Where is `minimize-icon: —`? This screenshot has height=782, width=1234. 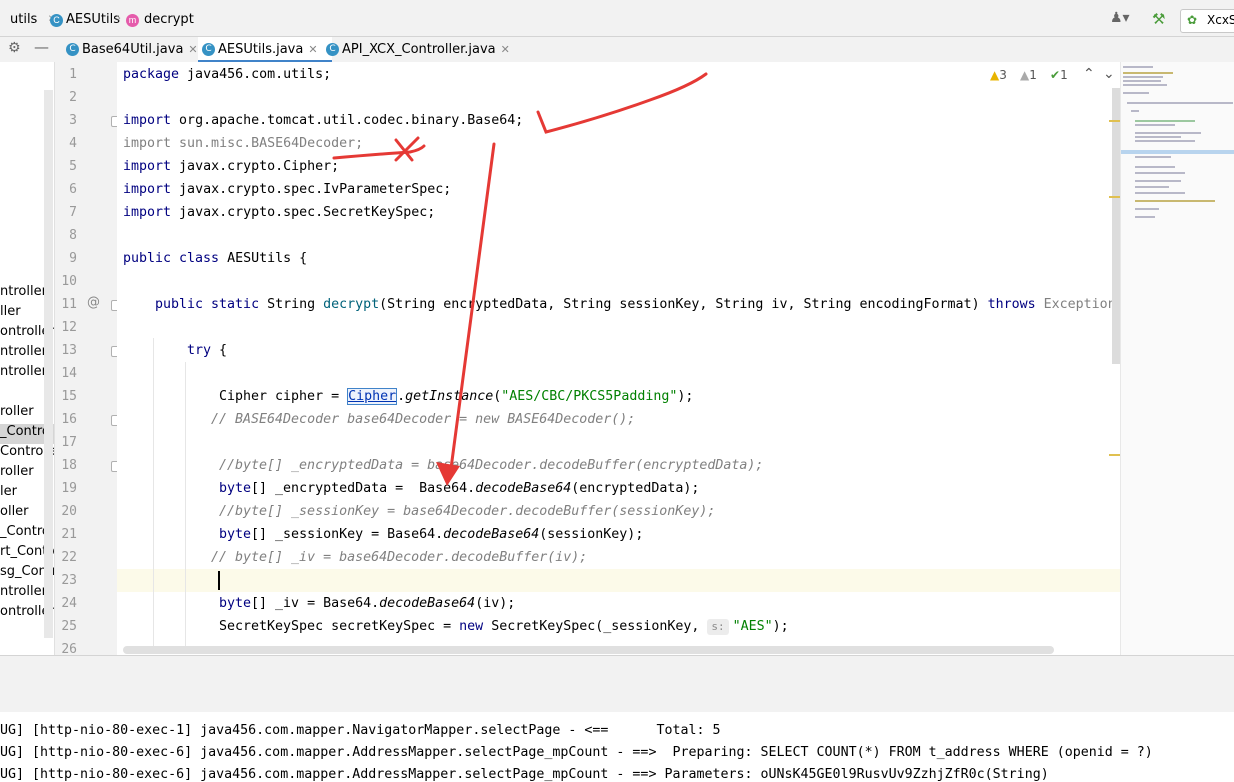 minimize-icon: — is located at coordinates (41, 47).